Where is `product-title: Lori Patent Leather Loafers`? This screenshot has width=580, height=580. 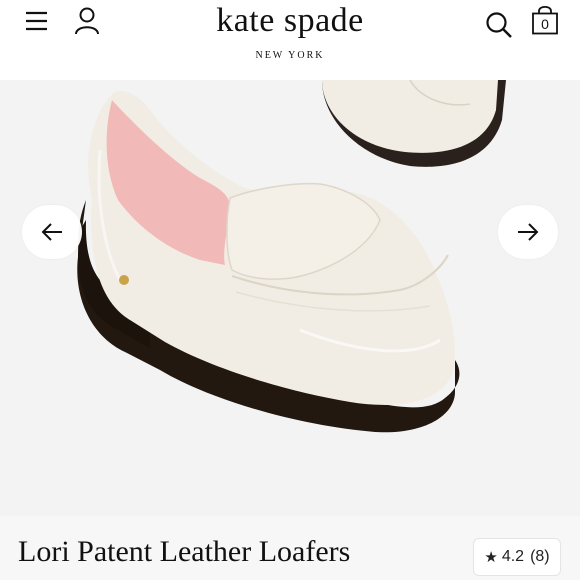 product-title: Lori Patent Leather Loafers is located at coordinates (184, 551).